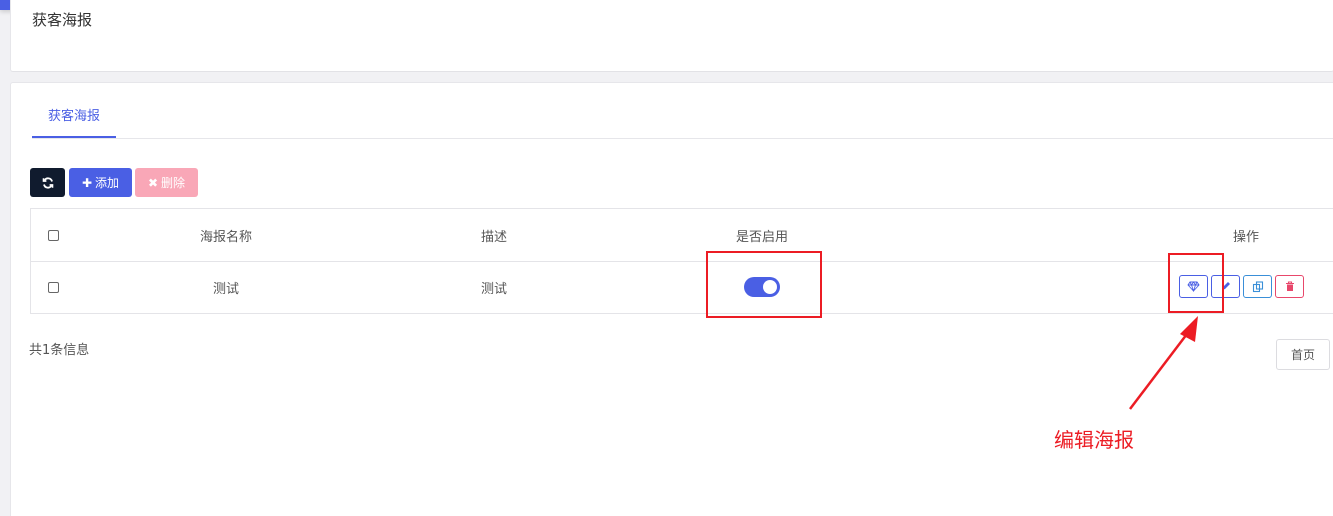  I want to click on annotation-label: 编辑海报, so click(1094, 440).